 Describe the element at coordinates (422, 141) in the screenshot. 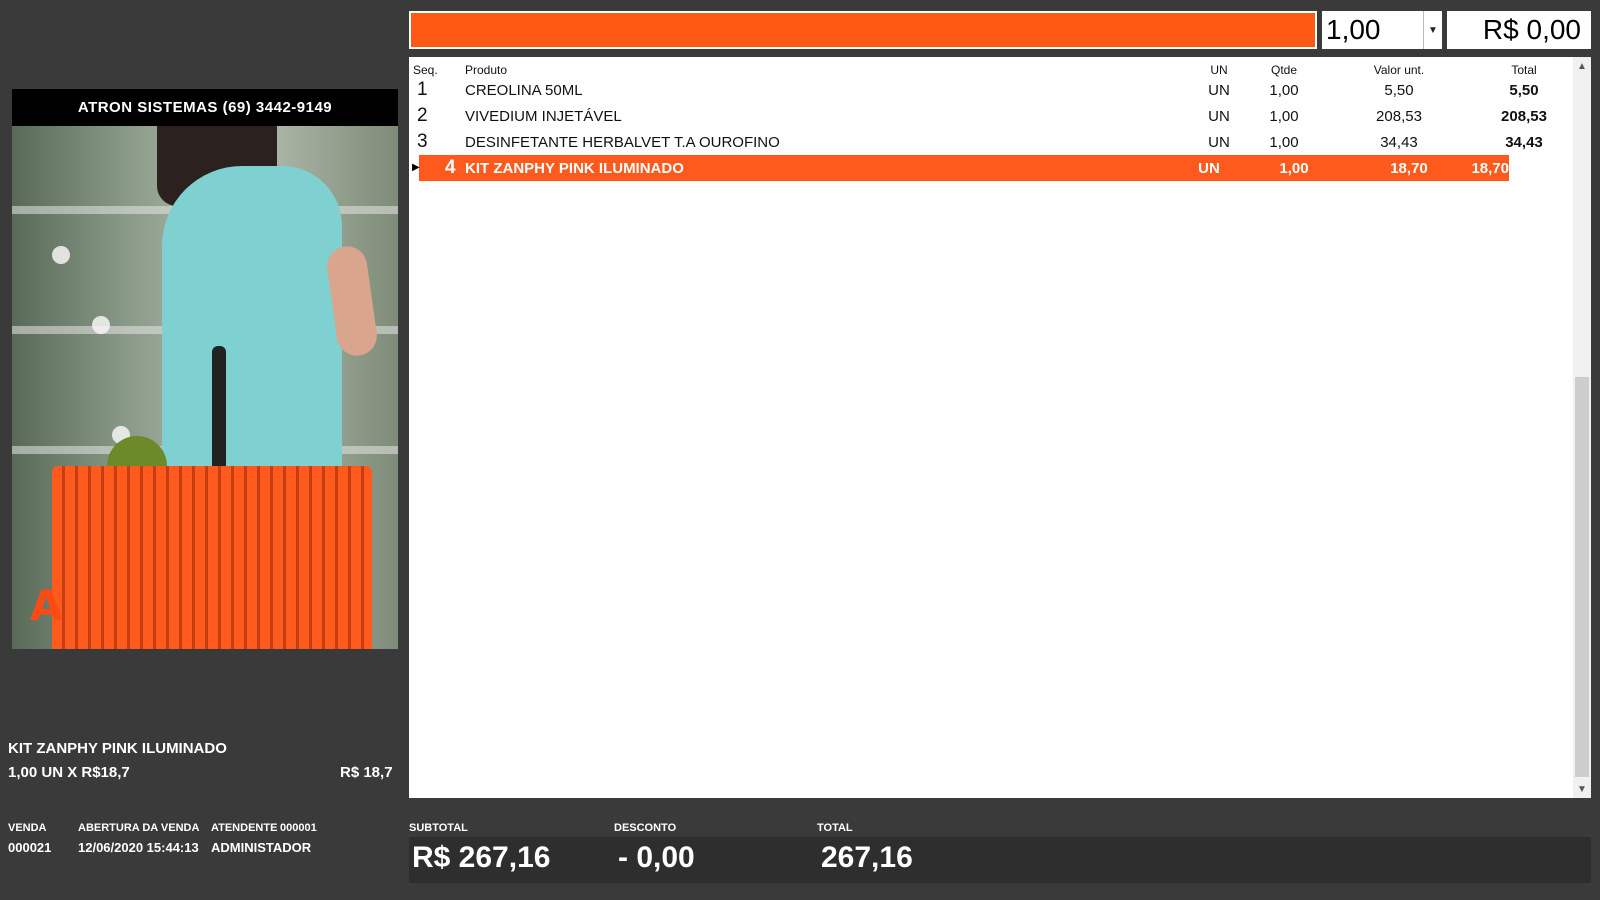

I see `cell-seq: 3` at that location.